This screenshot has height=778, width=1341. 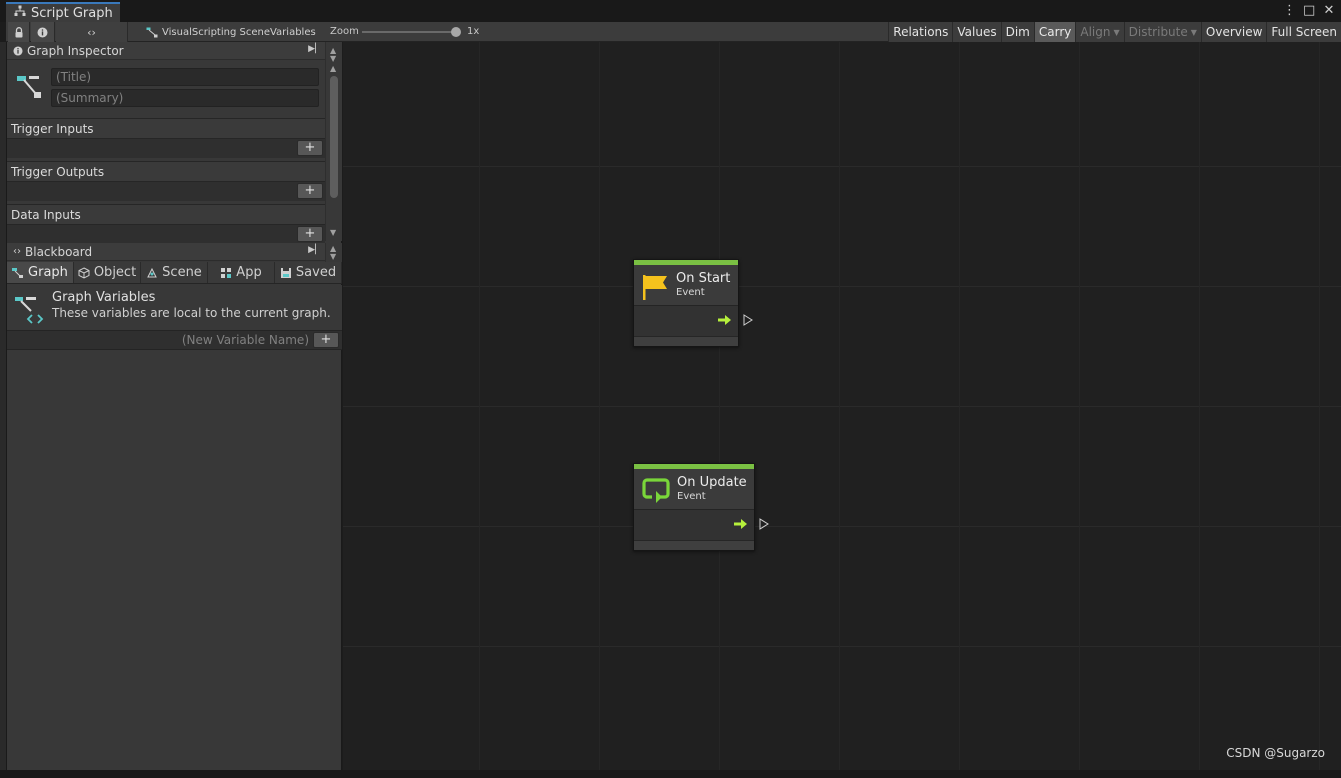 I want to click on data-inputs-list: +, so click(x=166, y=234).